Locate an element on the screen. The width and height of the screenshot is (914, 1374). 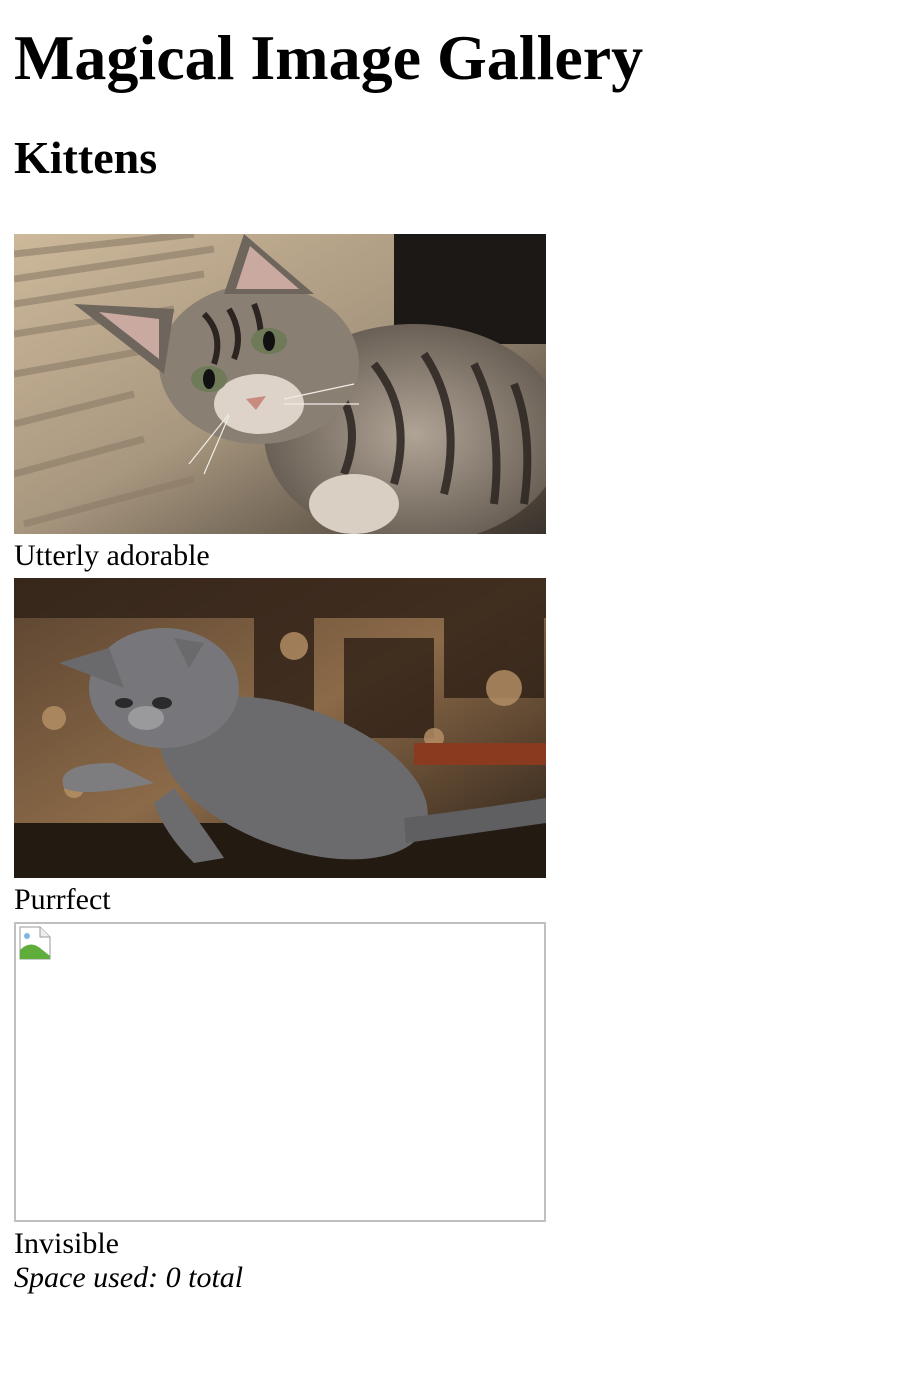
broken-image-placeholder is located at coordinates (280, 1072).